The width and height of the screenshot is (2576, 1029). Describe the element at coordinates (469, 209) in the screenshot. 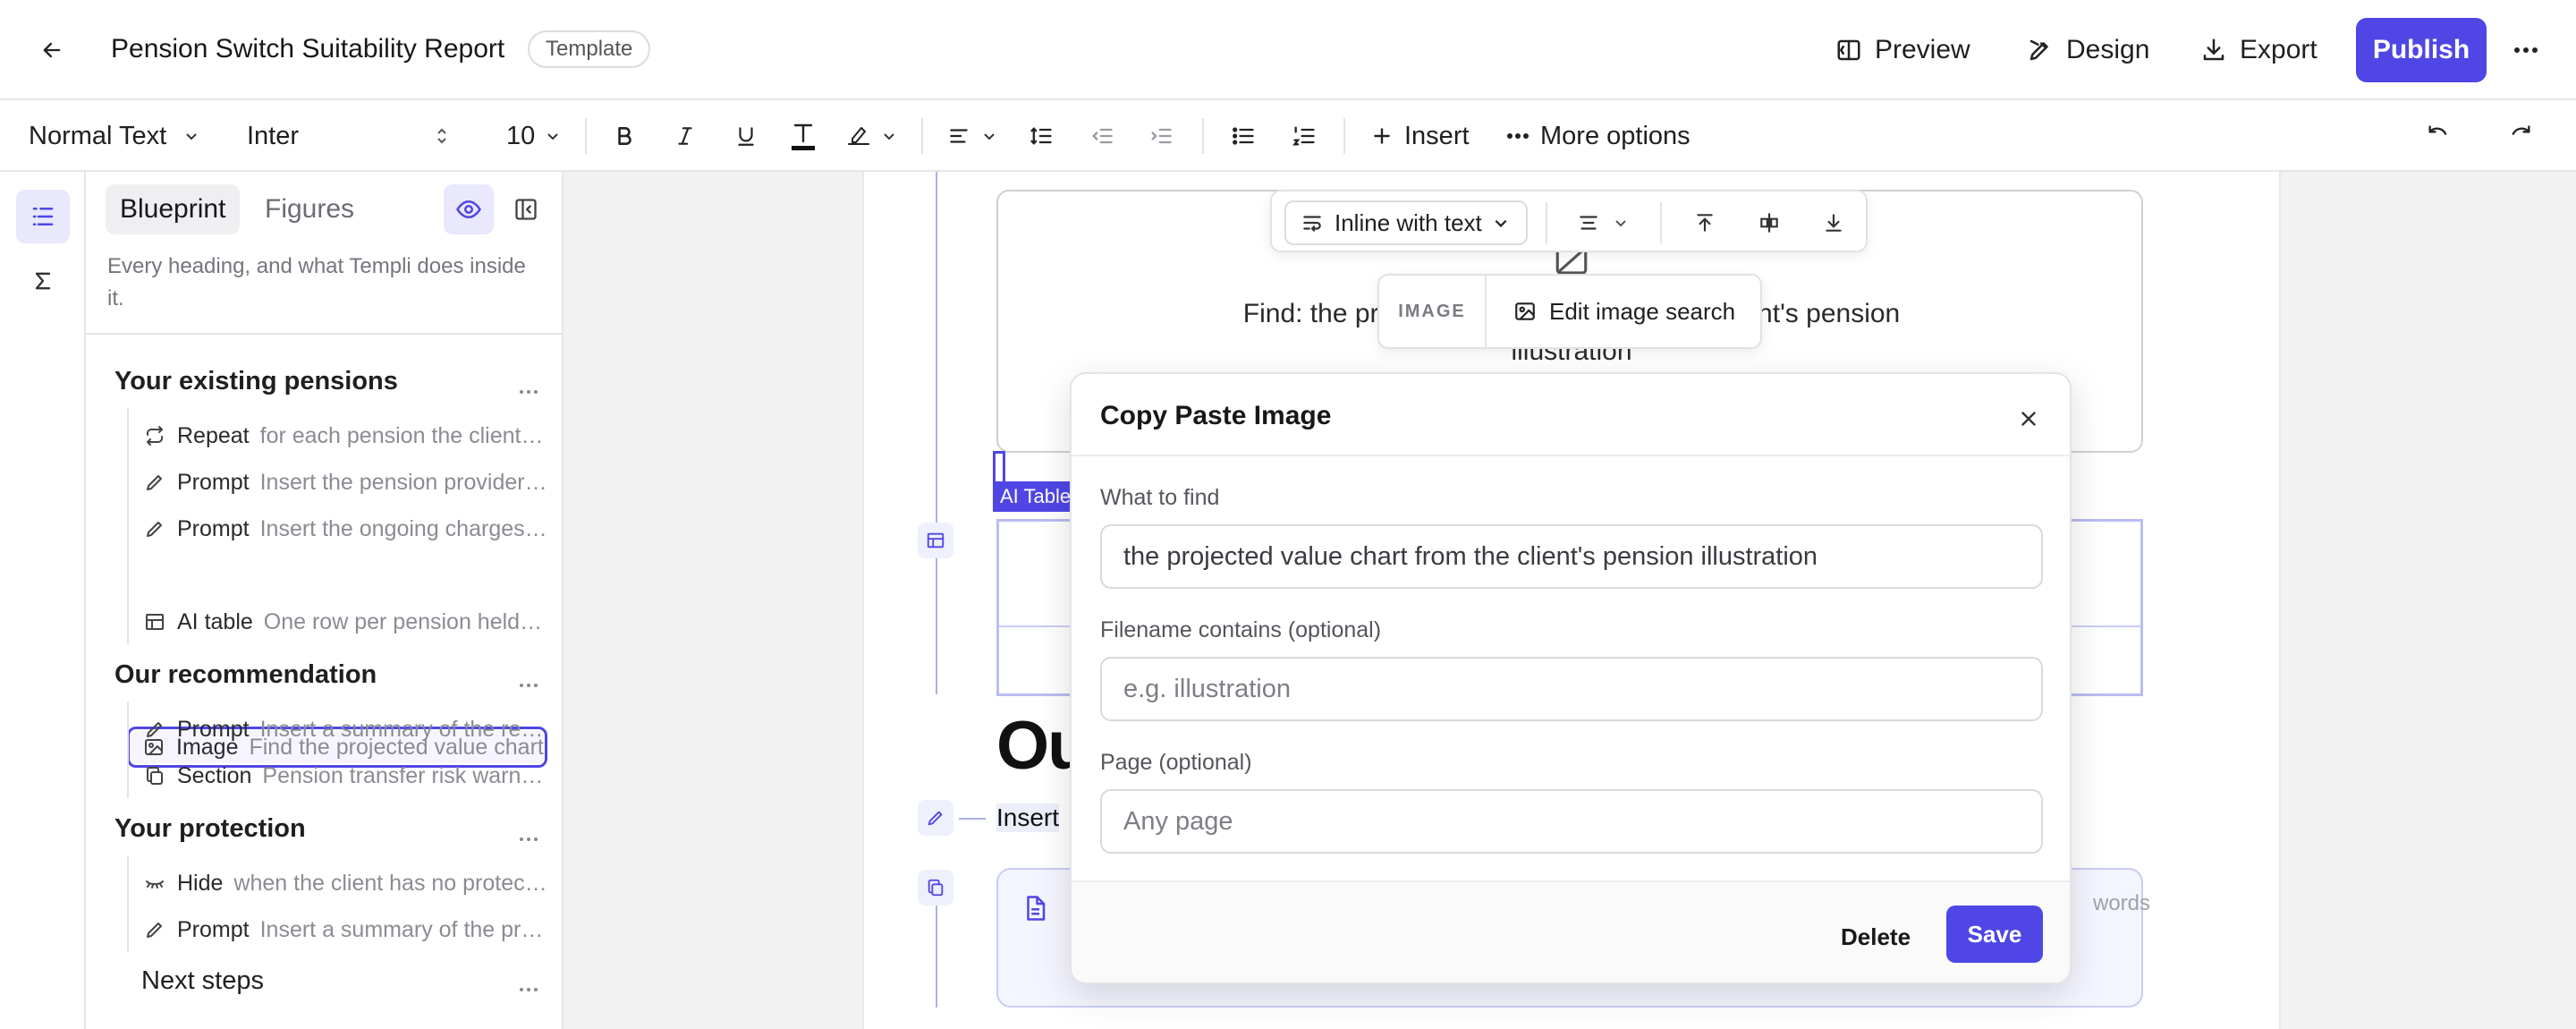

I see `eye-icon` at that location.